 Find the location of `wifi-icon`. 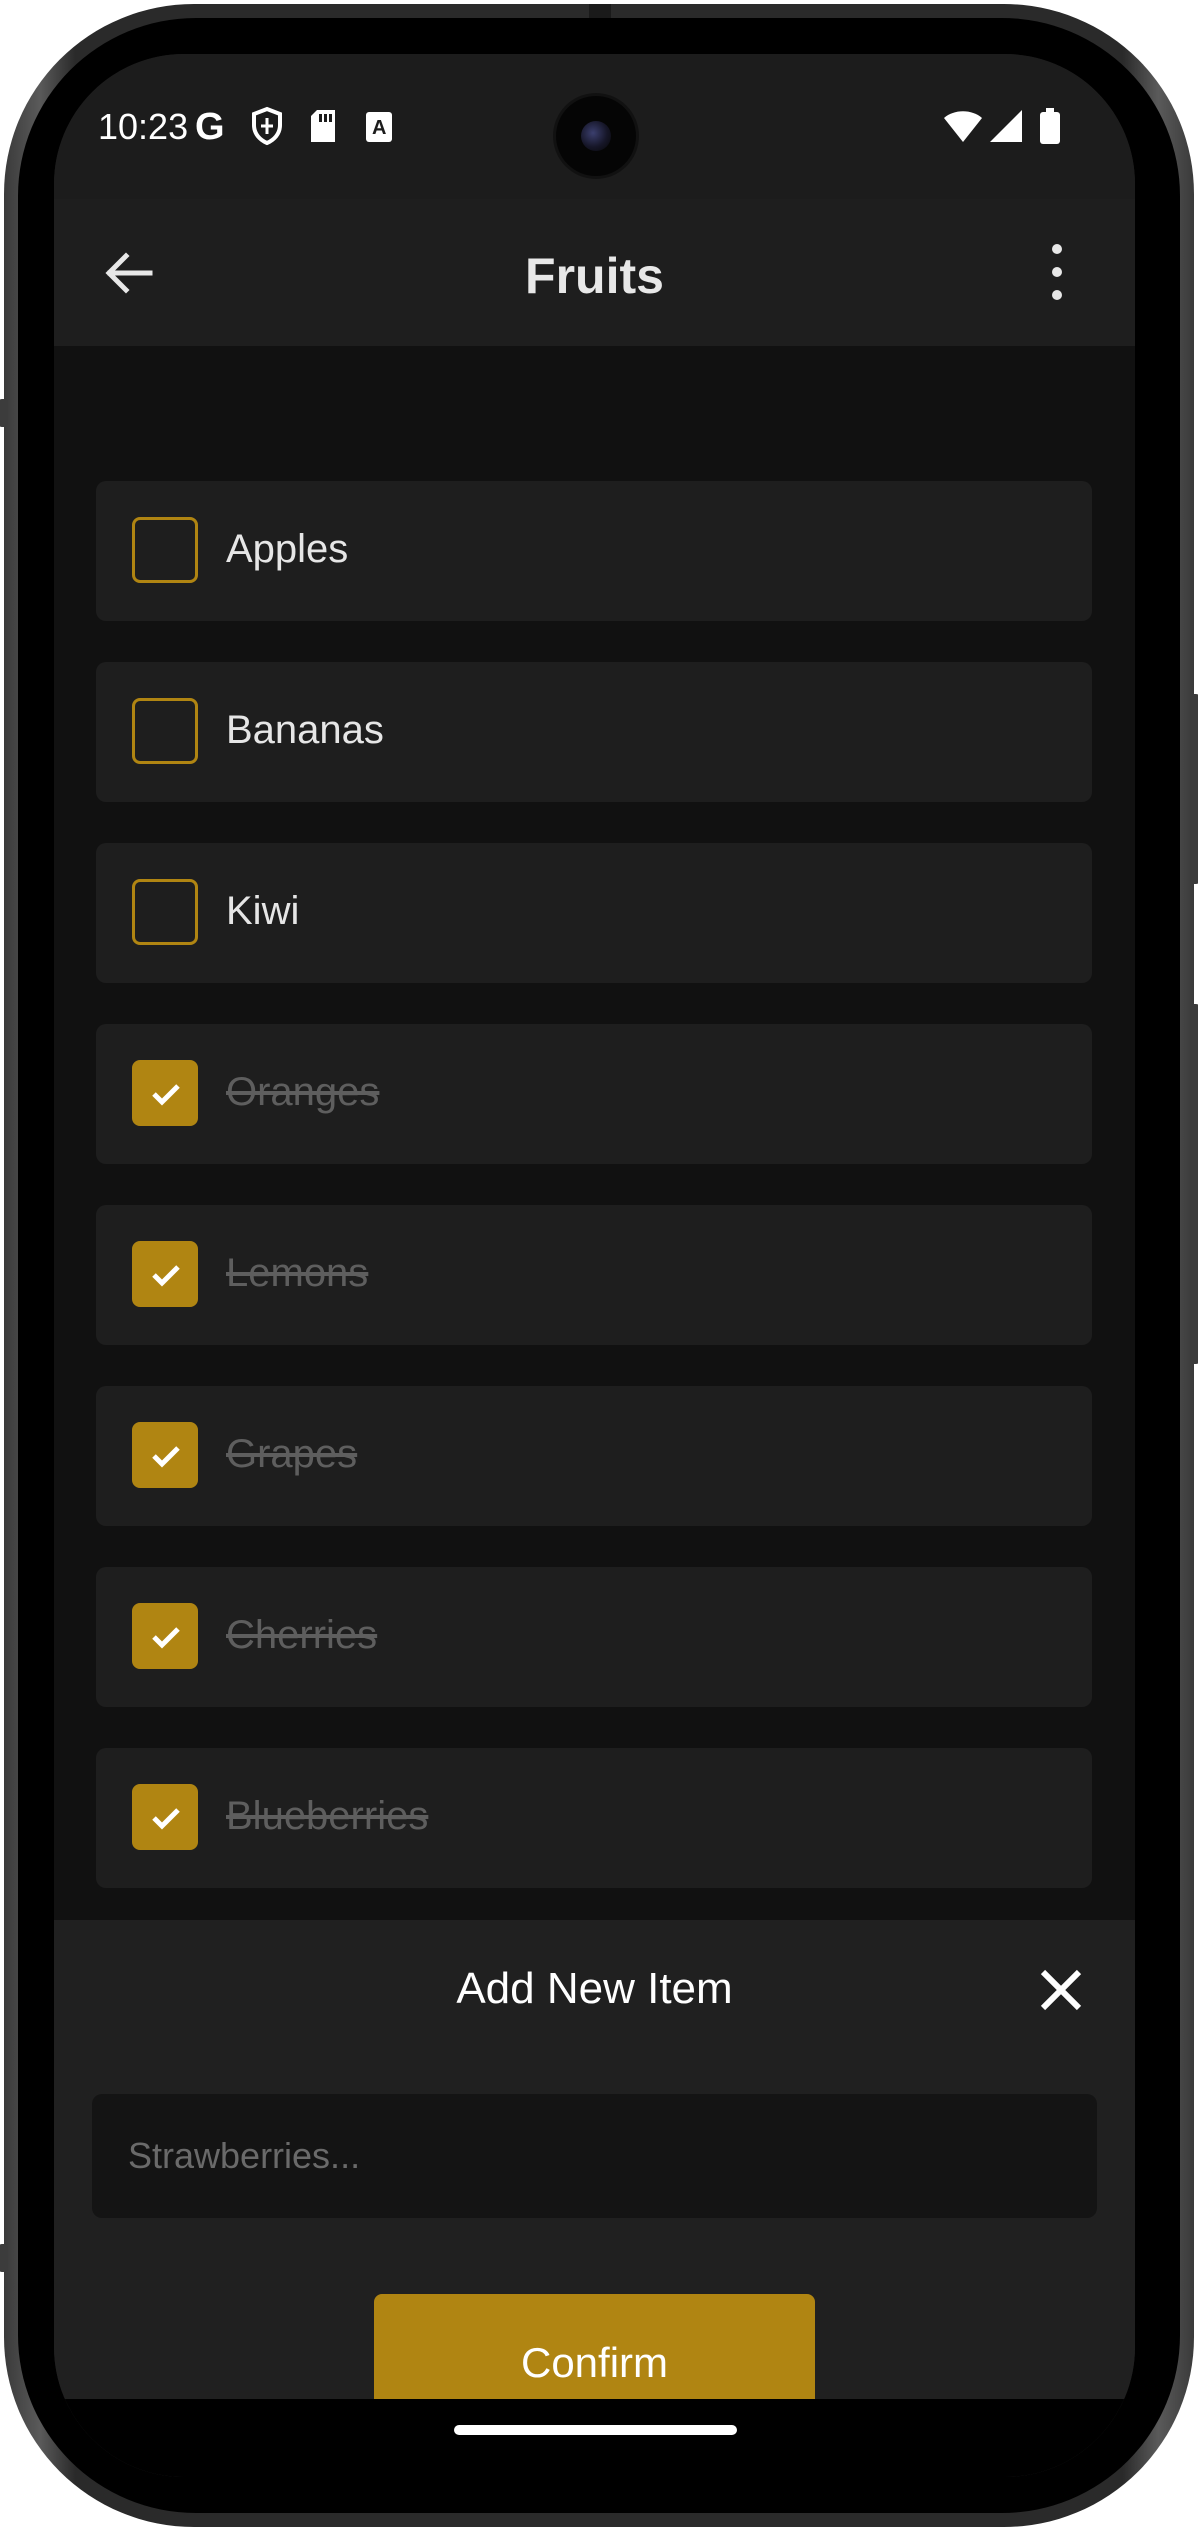

wifi-icon is located at coordinates (963, 126).